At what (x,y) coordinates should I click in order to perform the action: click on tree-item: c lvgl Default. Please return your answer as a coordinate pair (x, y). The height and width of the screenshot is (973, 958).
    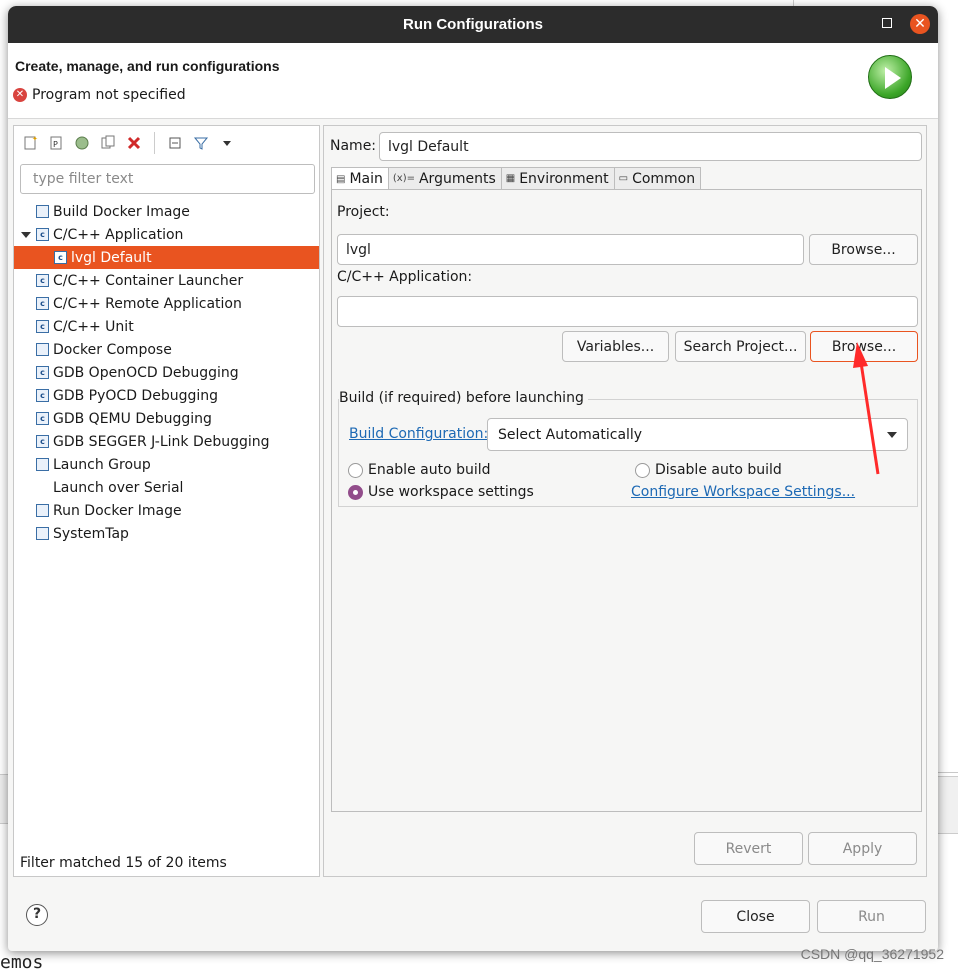
    Looking at the image, I should click on (166, 257).